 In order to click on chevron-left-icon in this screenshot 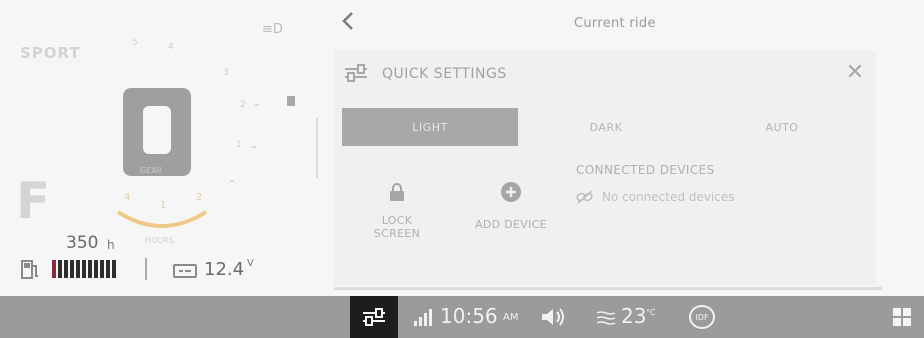, I will do `click(347, 21)`.